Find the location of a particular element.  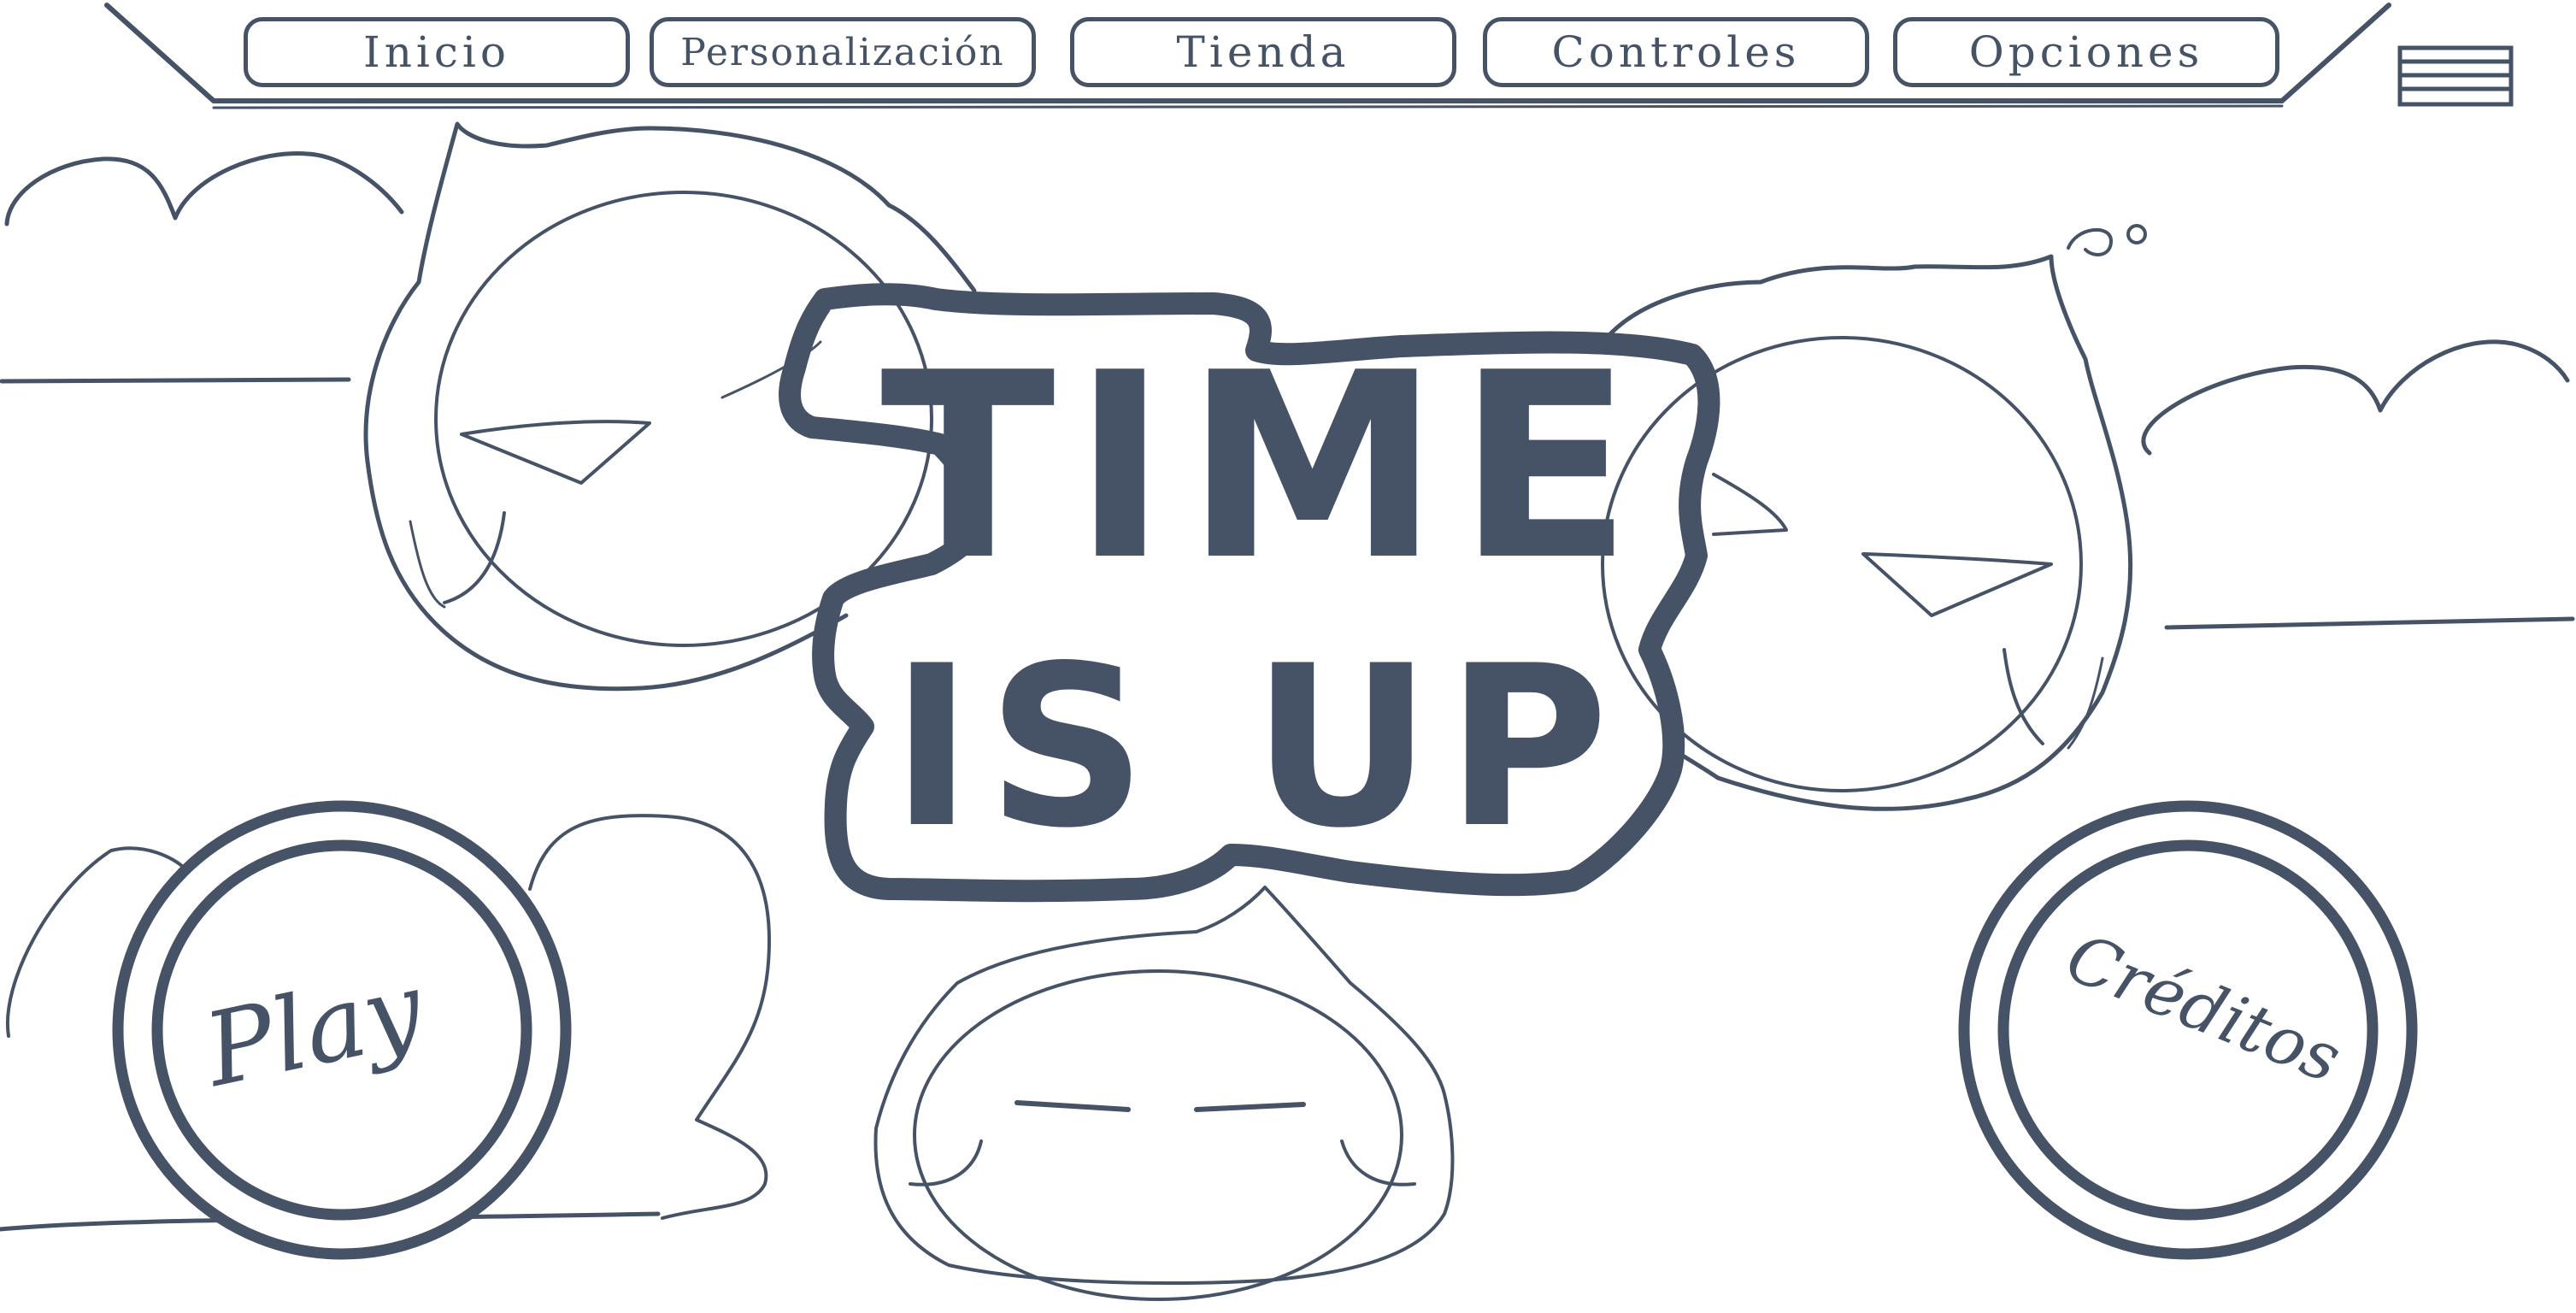

play-button: Play is located at coordinates (342, 1030).